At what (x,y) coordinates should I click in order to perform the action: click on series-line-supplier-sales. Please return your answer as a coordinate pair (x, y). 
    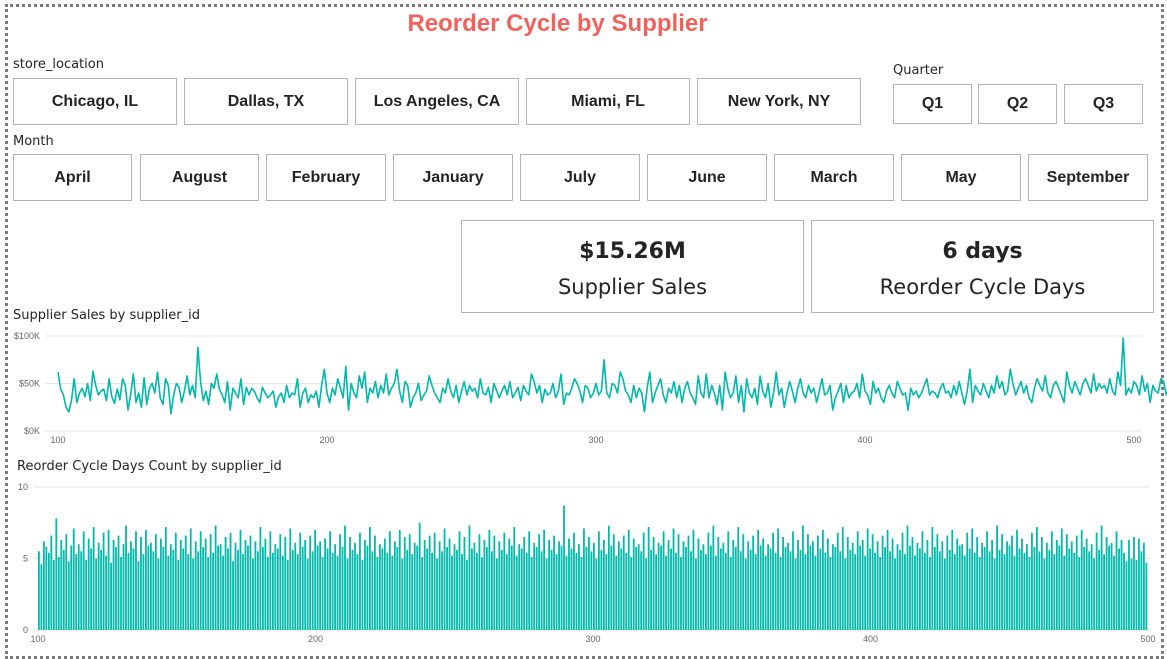
    Looking at the image, I should click on (612, 376).